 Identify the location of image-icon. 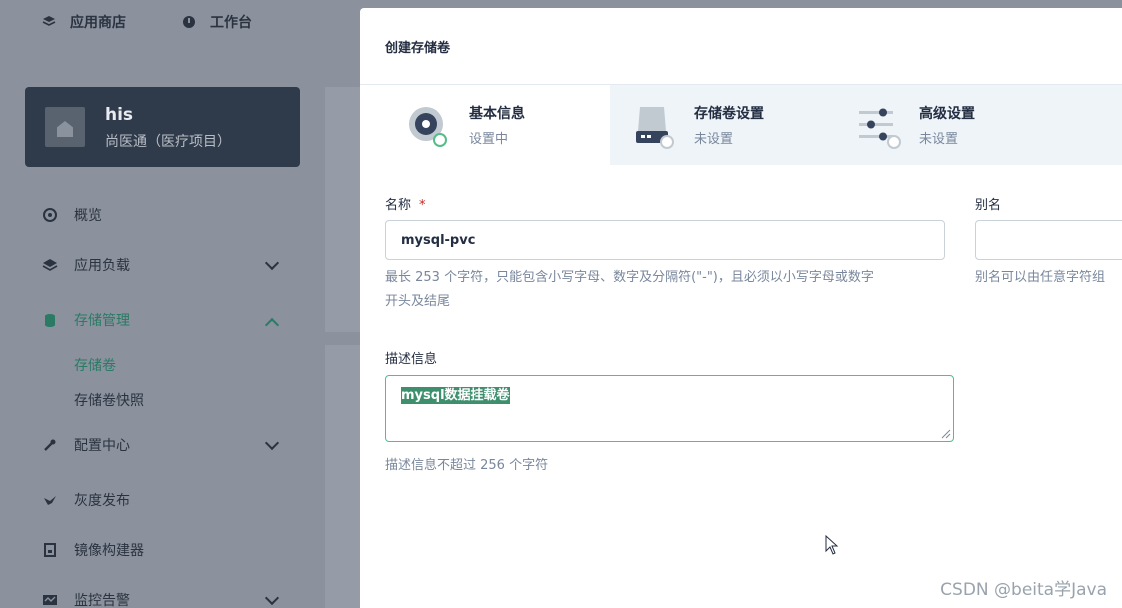
(50, 550).